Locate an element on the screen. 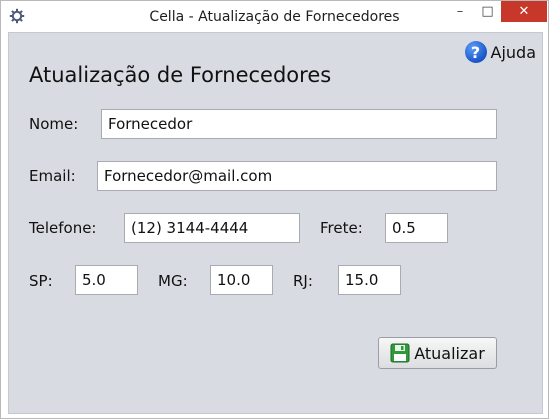  mg-field is located at coordinates (241, 280).